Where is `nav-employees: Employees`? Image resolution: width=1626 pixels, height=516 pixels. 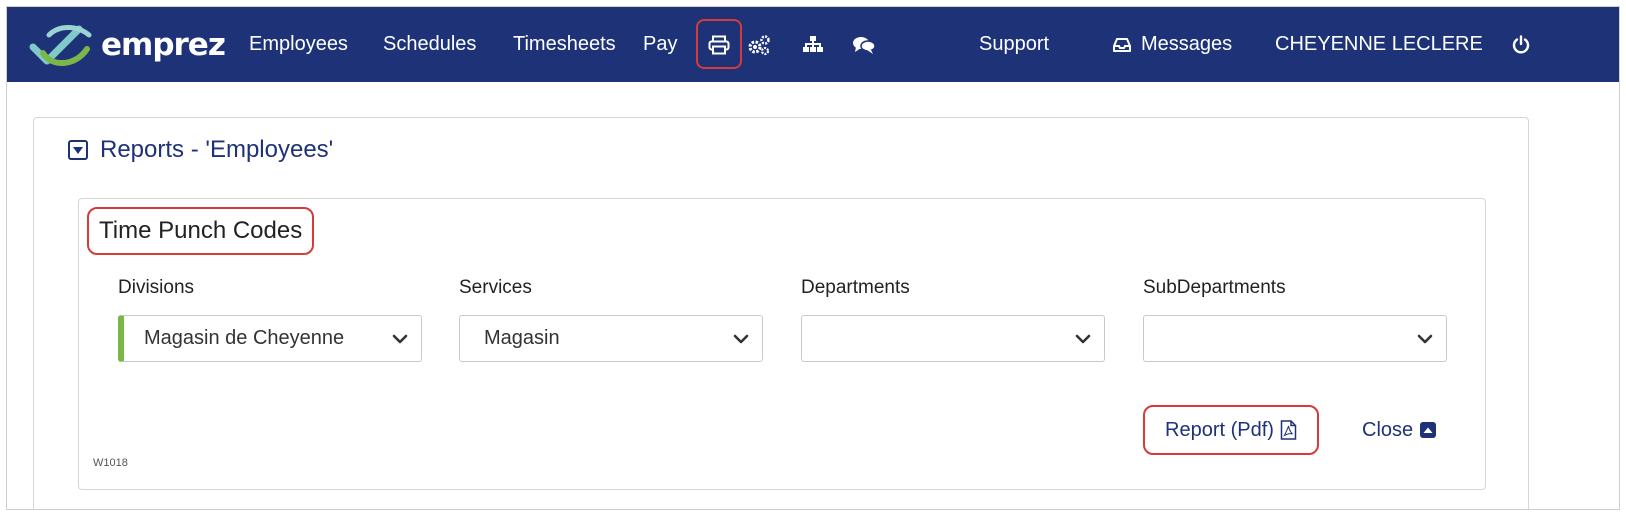 nav-employees: Employees is located at coordinates (298, 44).